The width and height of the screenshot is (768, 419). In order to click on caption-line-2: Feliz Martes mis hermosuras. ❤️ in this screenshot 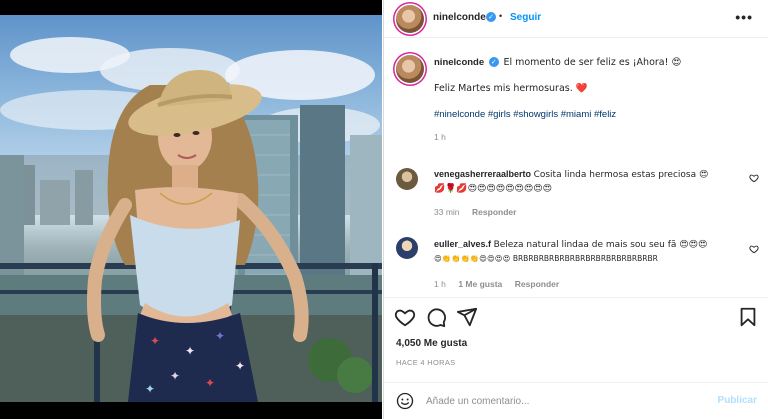, I will do `click(511, 88)`.